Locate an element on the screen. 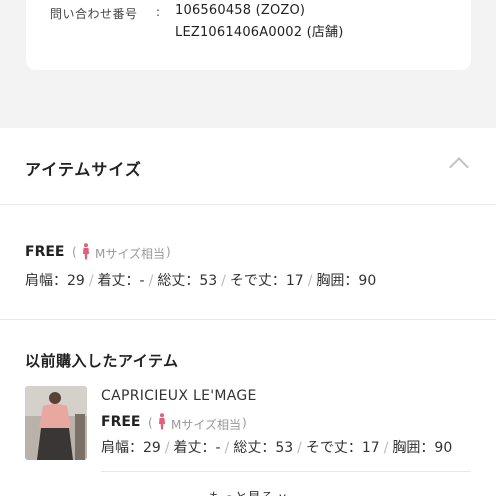 The image size is (496, 496). measure-length: 着丈：- is located at coordinates (121, 281).